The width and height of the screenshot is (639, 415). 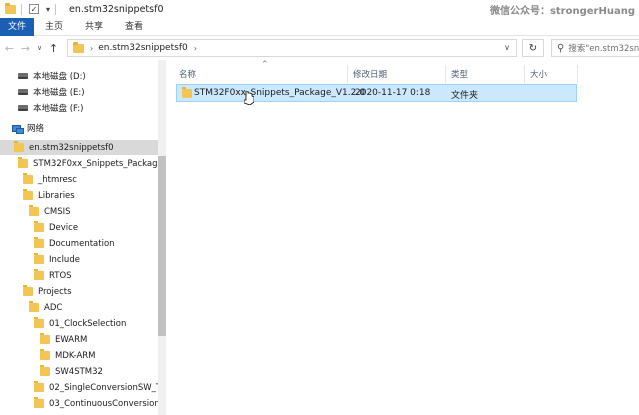 I want to click on nav-item-label: 01_ClockSelection, so click(x=88, y=323).